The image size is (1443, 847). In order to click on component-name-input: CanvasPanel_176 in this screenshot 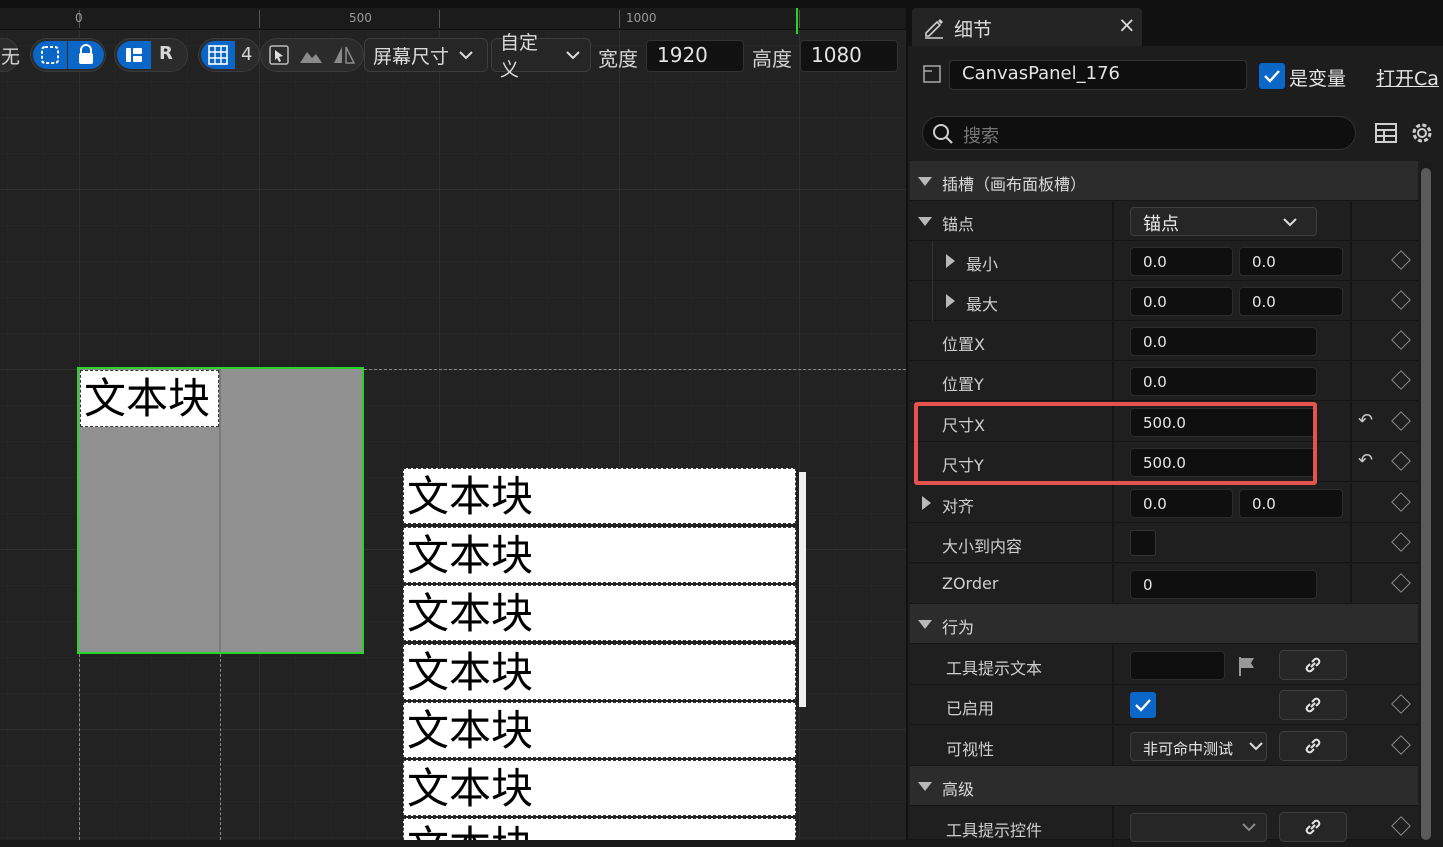, I will do `click(1098, 75)`.